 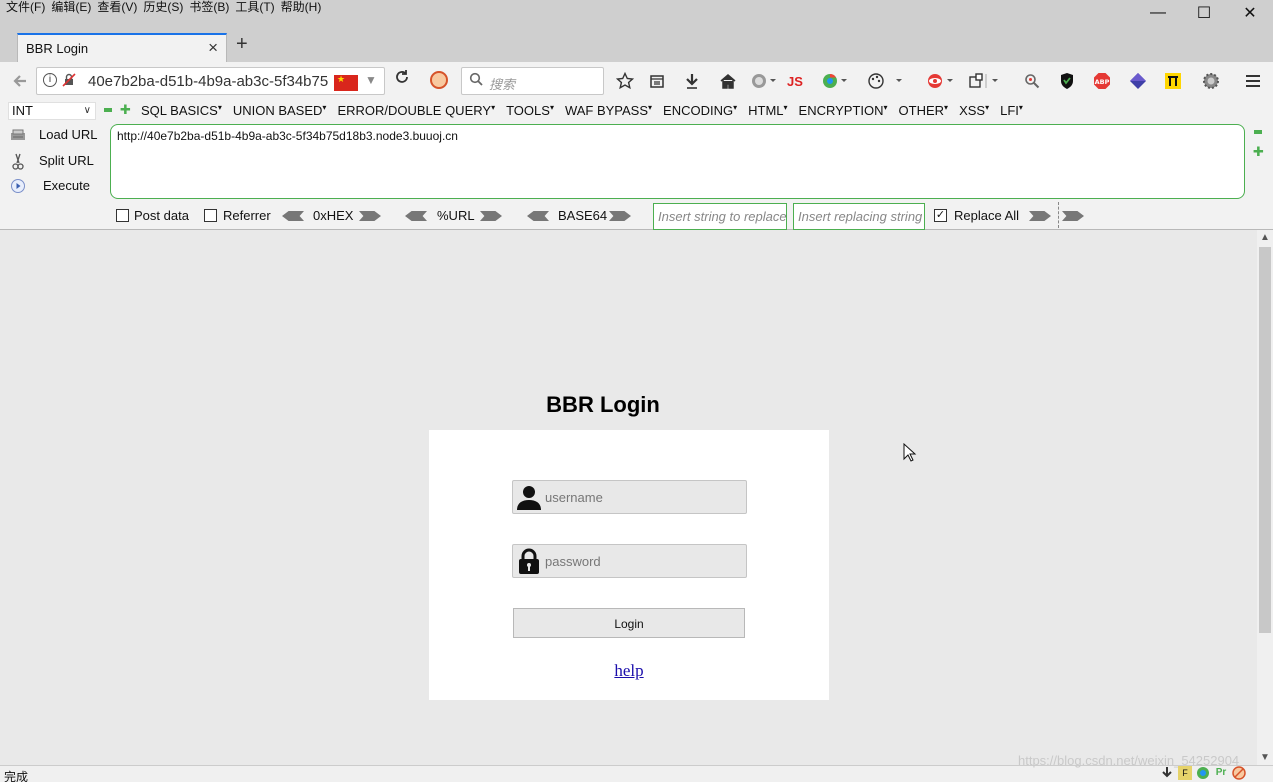 What do you see at coordinates (620, 216) in the screenshot?
I see `base64-encode-arrow-icon` at bounding box center [620, 216].